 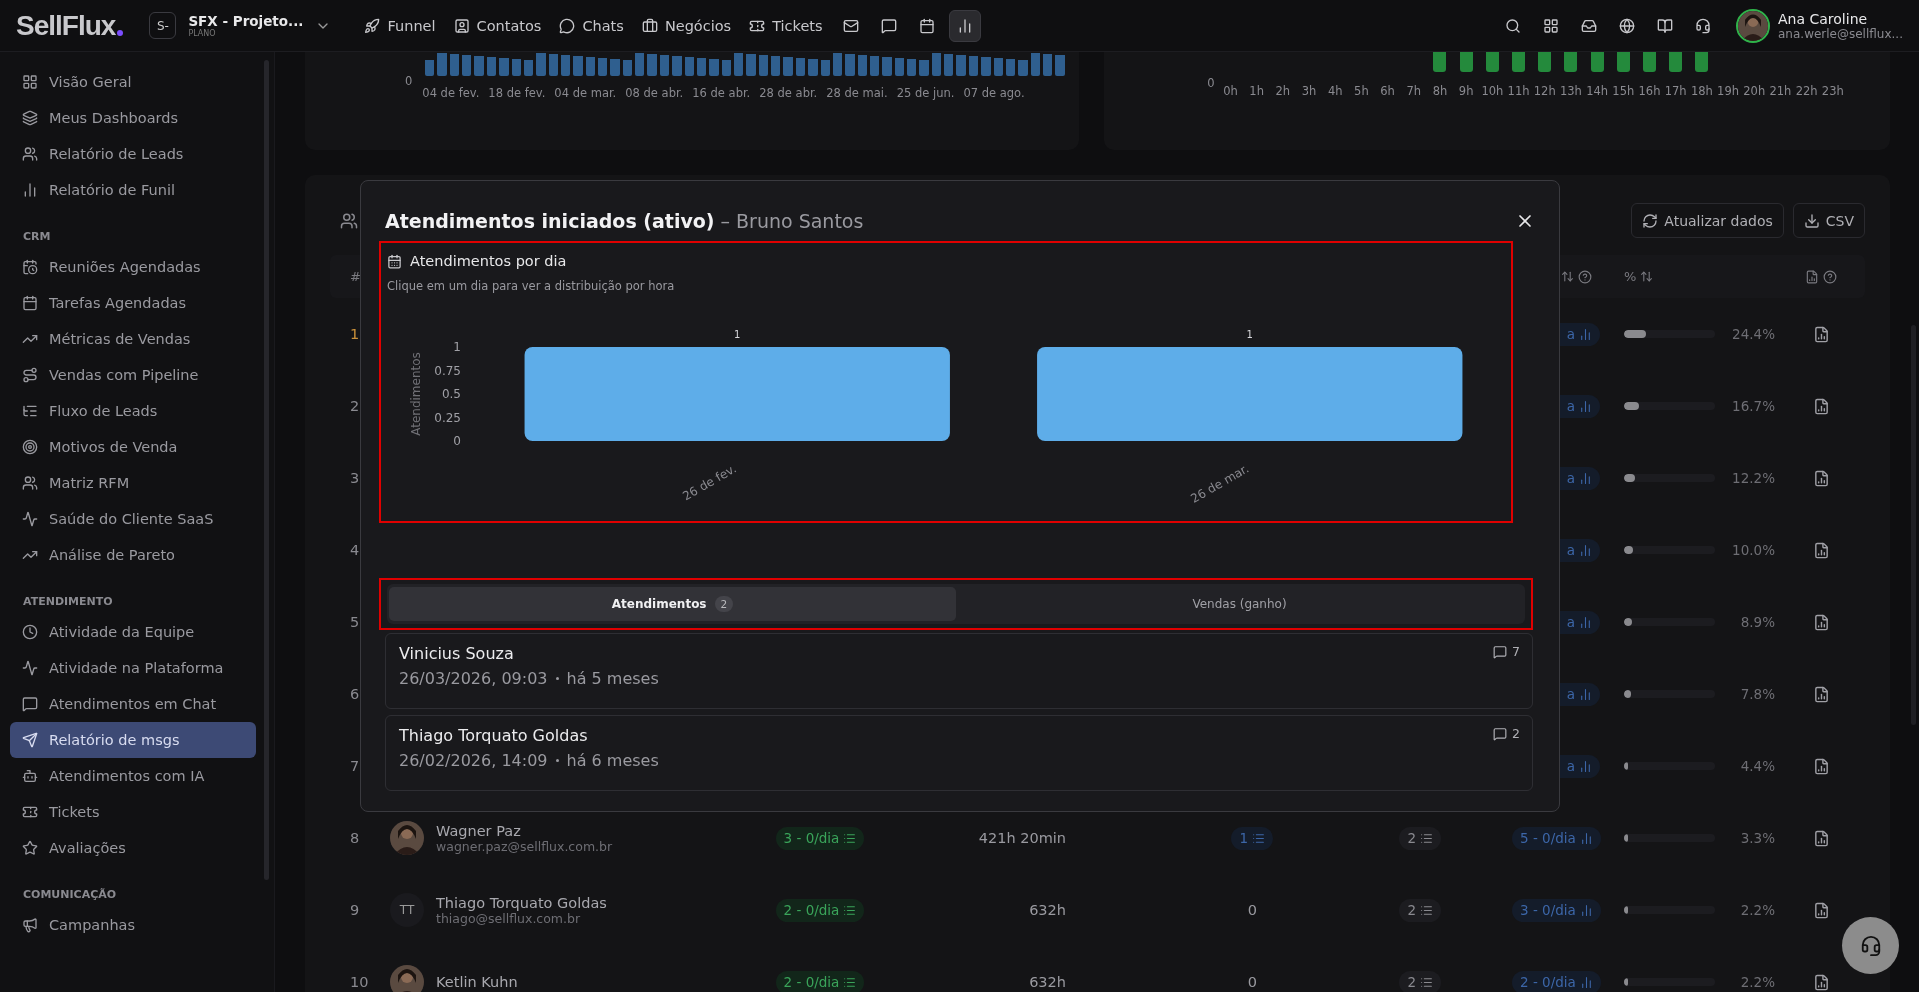 I want to click on column-header: %, so click(x=1630, y=276).